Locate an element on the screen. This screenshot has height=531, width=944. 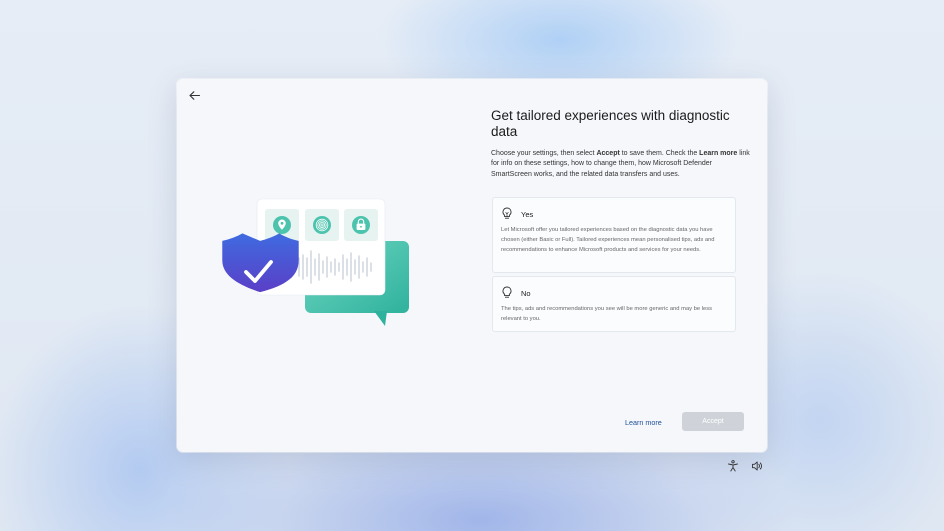
option-yes-label: Yes is located at coordinates (527, 214).